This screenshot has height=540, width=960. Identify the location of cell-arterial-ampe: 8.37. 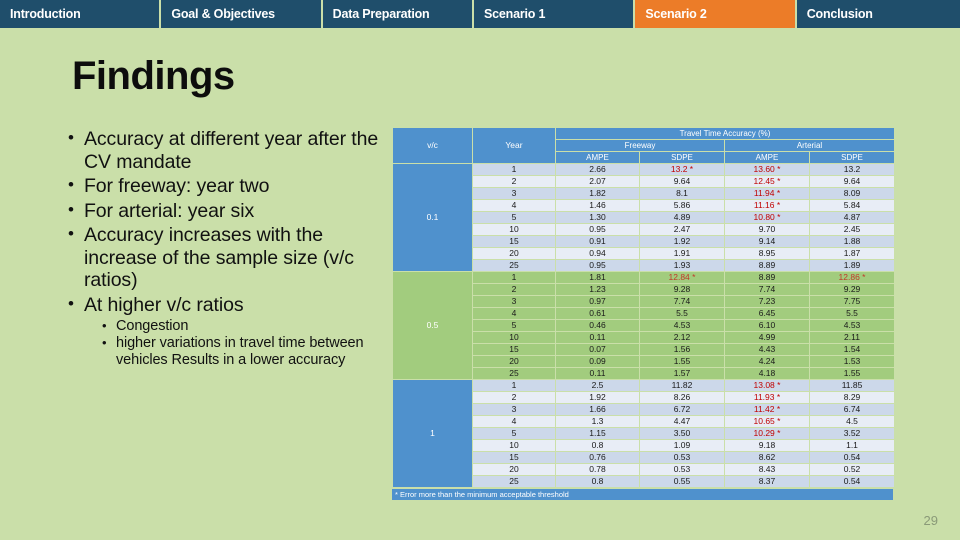
(767, 481).